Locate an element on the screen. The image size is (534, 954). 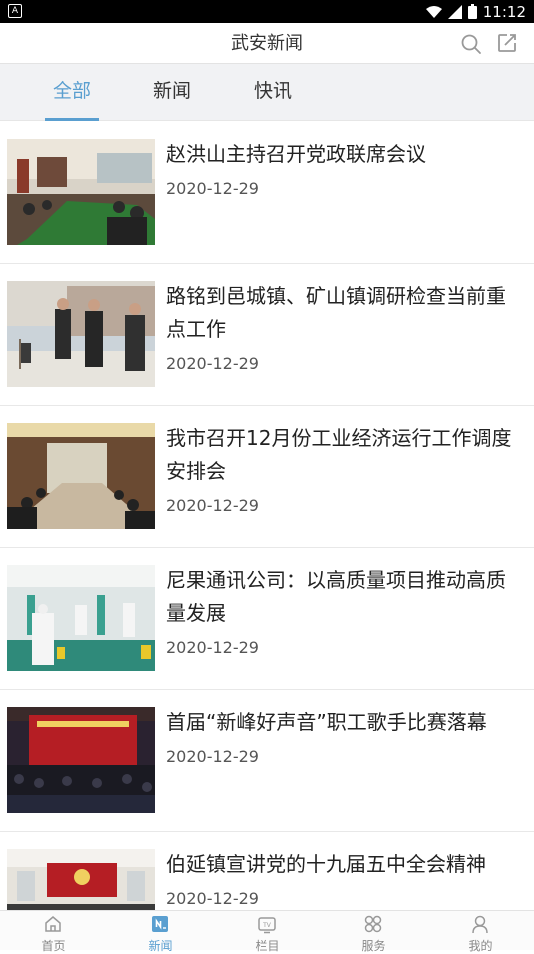
services-icon is located at coordinates (373, 924).